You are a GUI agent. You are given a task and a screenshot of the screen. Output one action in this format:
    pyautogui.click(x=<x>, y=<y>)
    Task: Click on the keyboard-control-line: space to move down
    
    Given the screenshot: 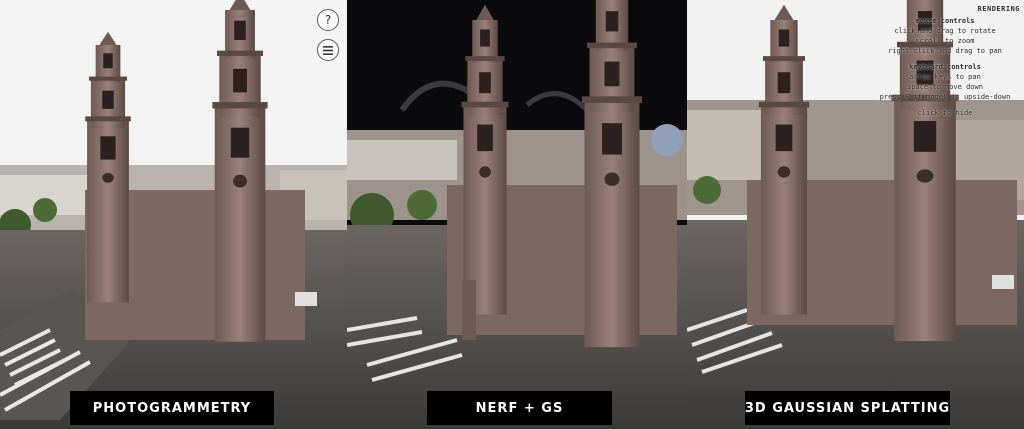 What is the action you would take?
    pyautogui.click(x=945, y=87)
    